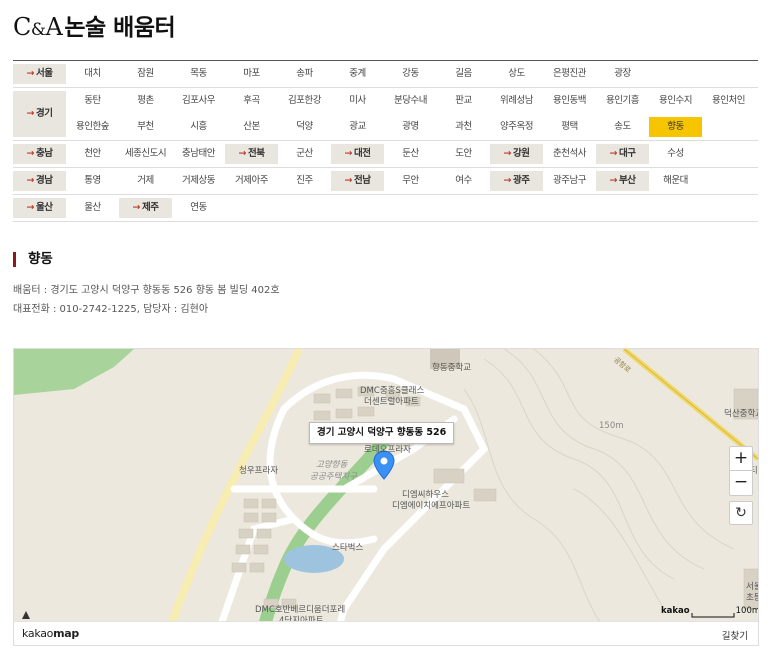 This screenshot has width=773, height=652. I want to click on region-head-button: → 대전, so click(357, 154).